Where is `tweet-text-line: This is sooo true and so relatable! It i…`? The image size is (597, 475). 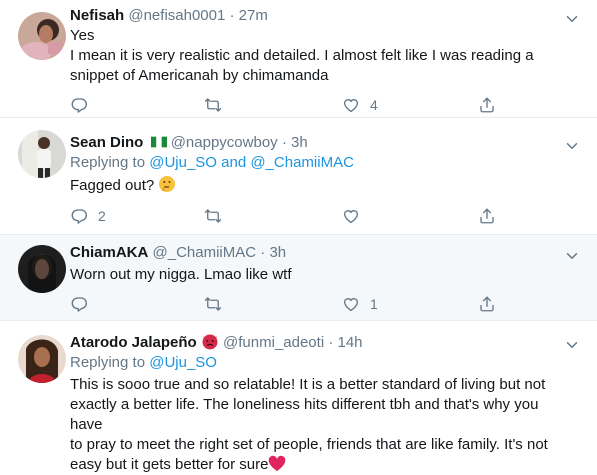 tweet-text-line: This is sooo true and so relatable! It i… is located at coordinates (308, 384).